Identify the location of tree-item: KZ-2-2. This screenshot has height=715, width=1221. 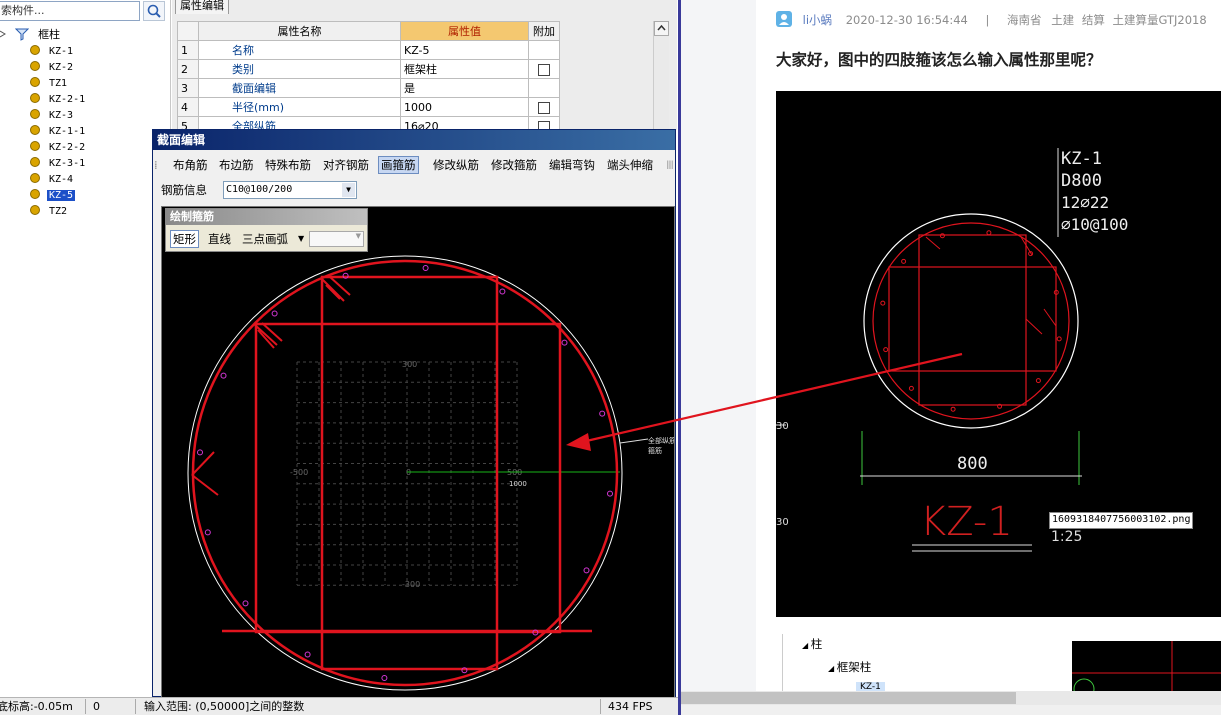
(58, 148).